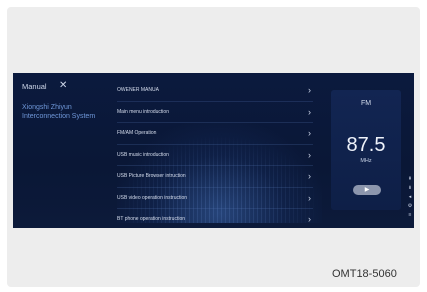 The height and width of the screenshot is (292, 427). I want to click on side-icon-strip: ⇞ ⇟ ◂ ⚙ ≡, so click(410, 197).